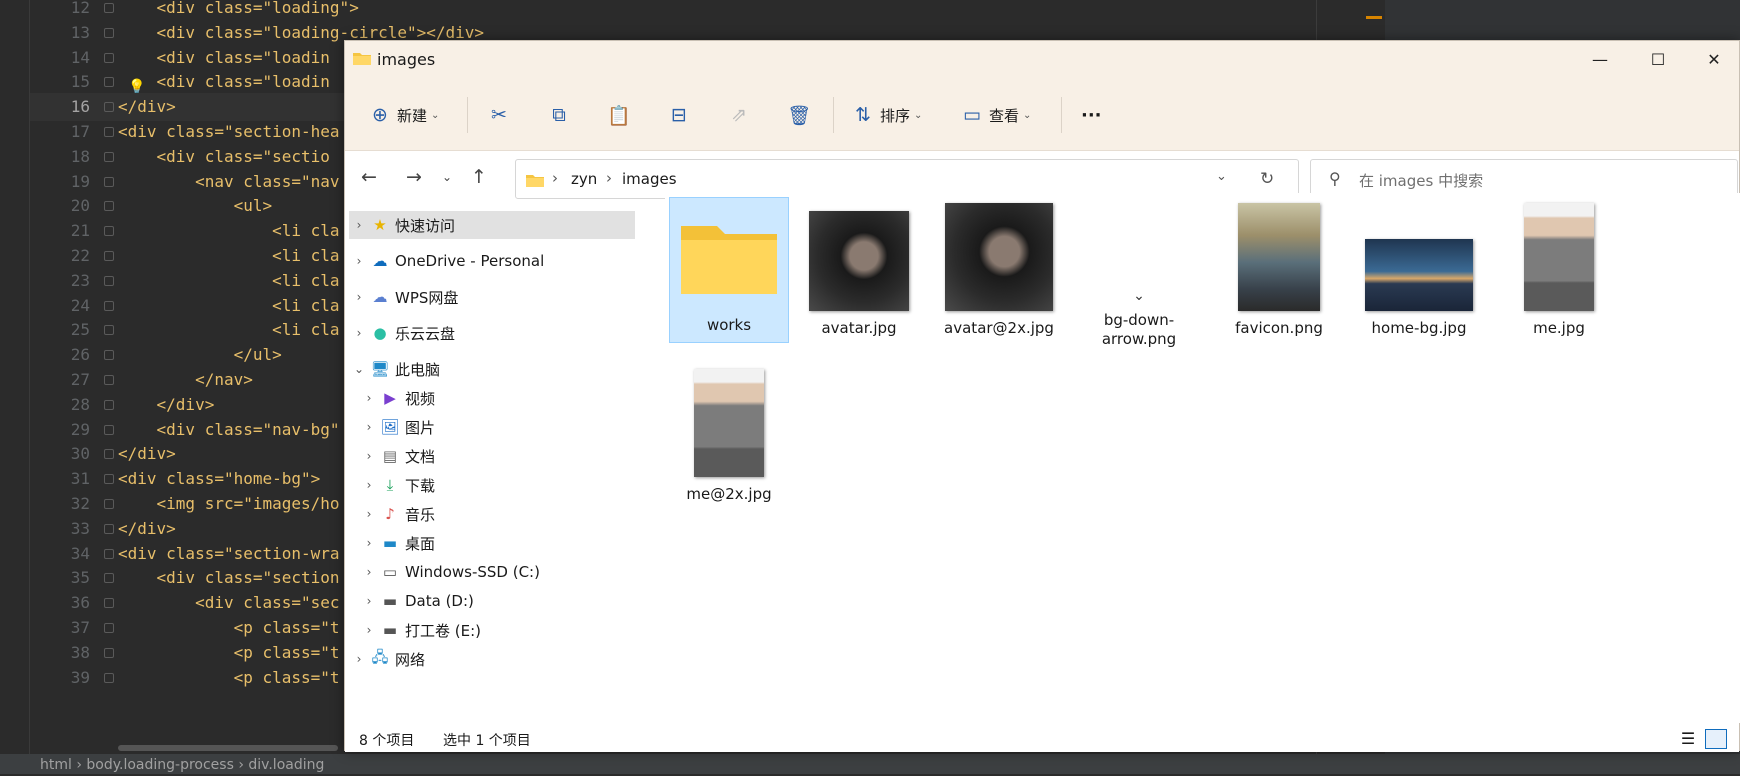  I want to click on nav-documents: › ▤ 文档, so click(397, 456).